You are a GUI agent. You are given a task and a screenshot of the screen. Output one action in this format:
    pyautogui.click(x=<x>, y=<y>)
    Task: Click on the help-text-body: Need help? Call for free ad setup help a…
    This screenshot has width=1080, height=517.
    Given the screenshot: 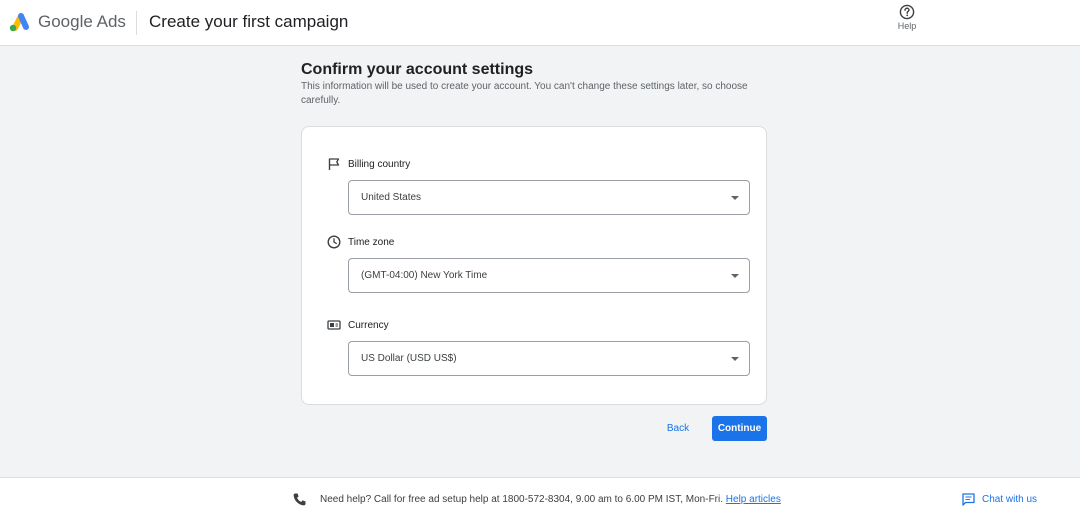 What is the action you would take?
    pyautogui.click(x=522, y=499)
    